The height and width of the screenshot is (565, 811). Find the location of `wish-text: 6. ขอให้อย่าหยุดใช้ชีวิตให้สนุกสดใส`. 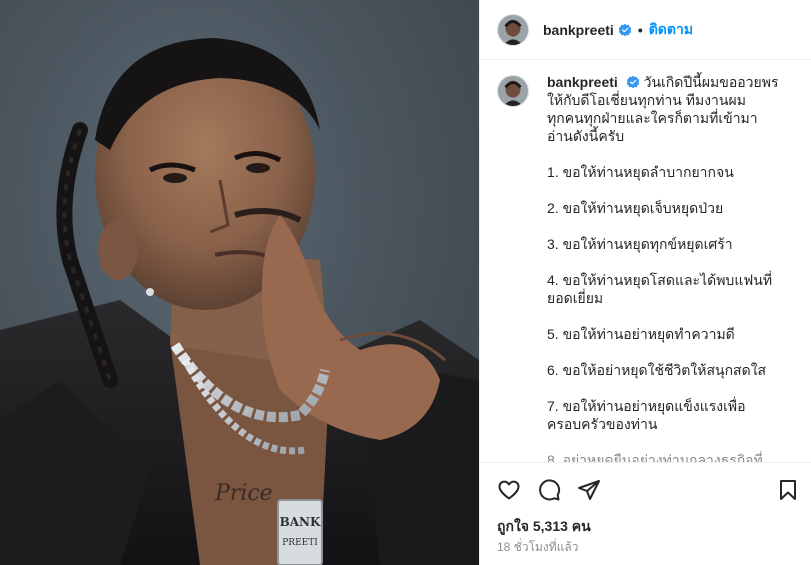

wish-text: 6. ขอให้อย่าหยุดใช้ชีวิตให้สนุกสดใส is located at coordinates (657, 370).